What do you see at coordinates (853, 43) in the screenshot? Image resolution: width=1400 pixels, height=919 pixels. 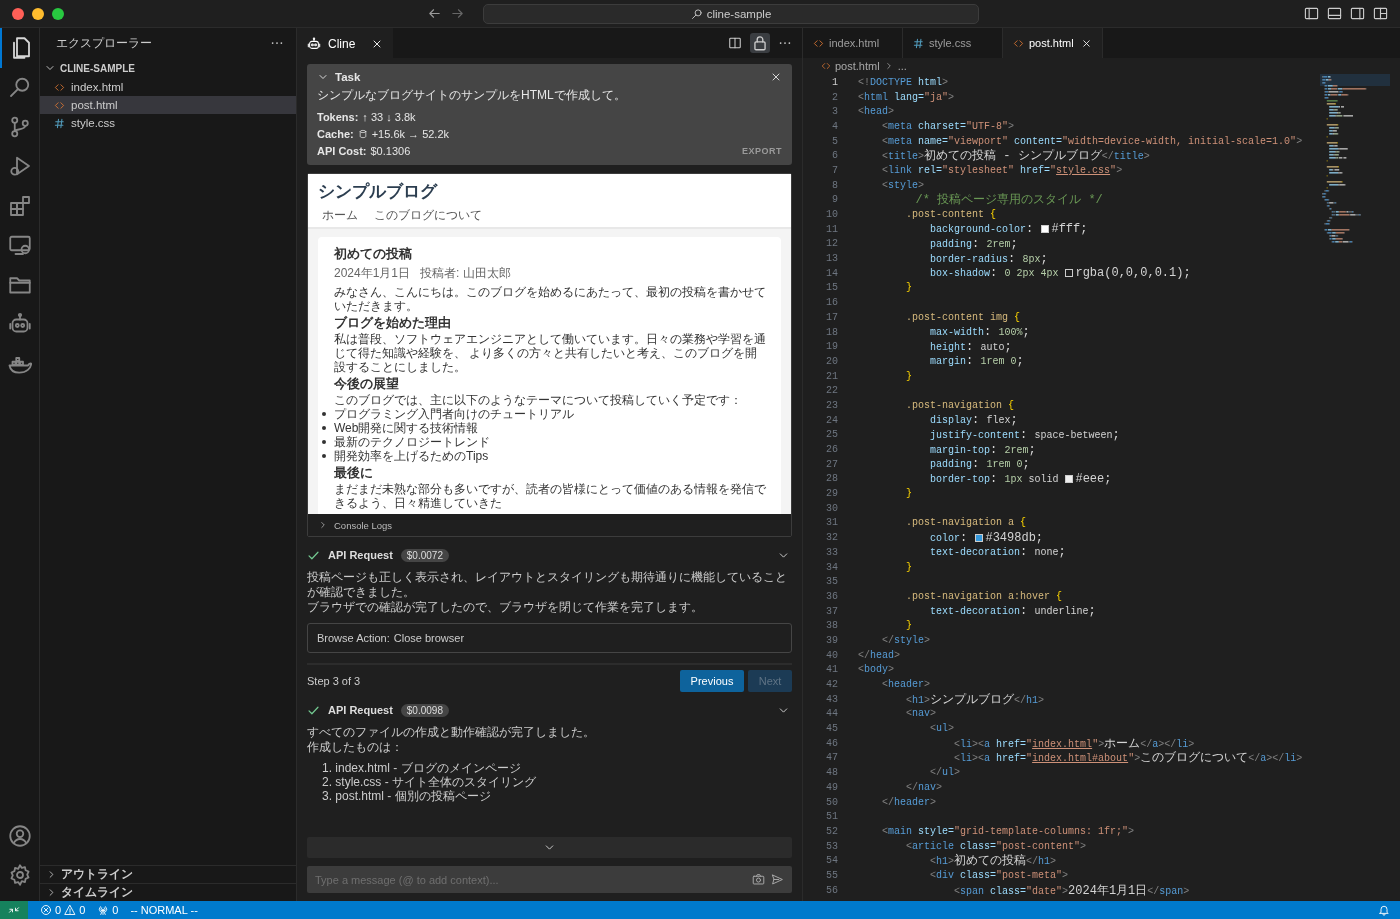 I see `editor-tab: index.html` at bounding box center [853, 43].